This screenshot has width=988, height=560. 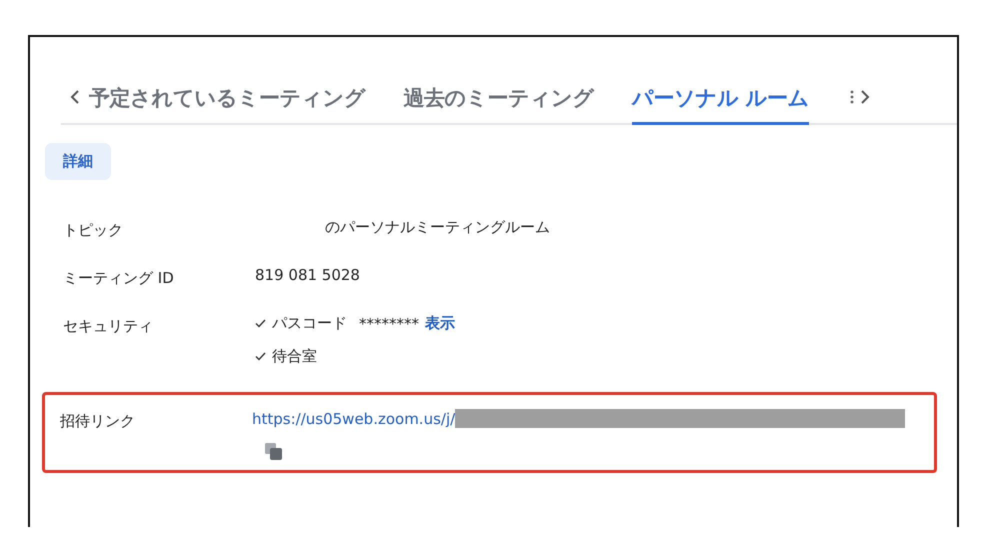 What do you see at coordinates (108, 326) in the screenshot?
I see `field-label: セキュリティ` at bounding box center [108, 326].